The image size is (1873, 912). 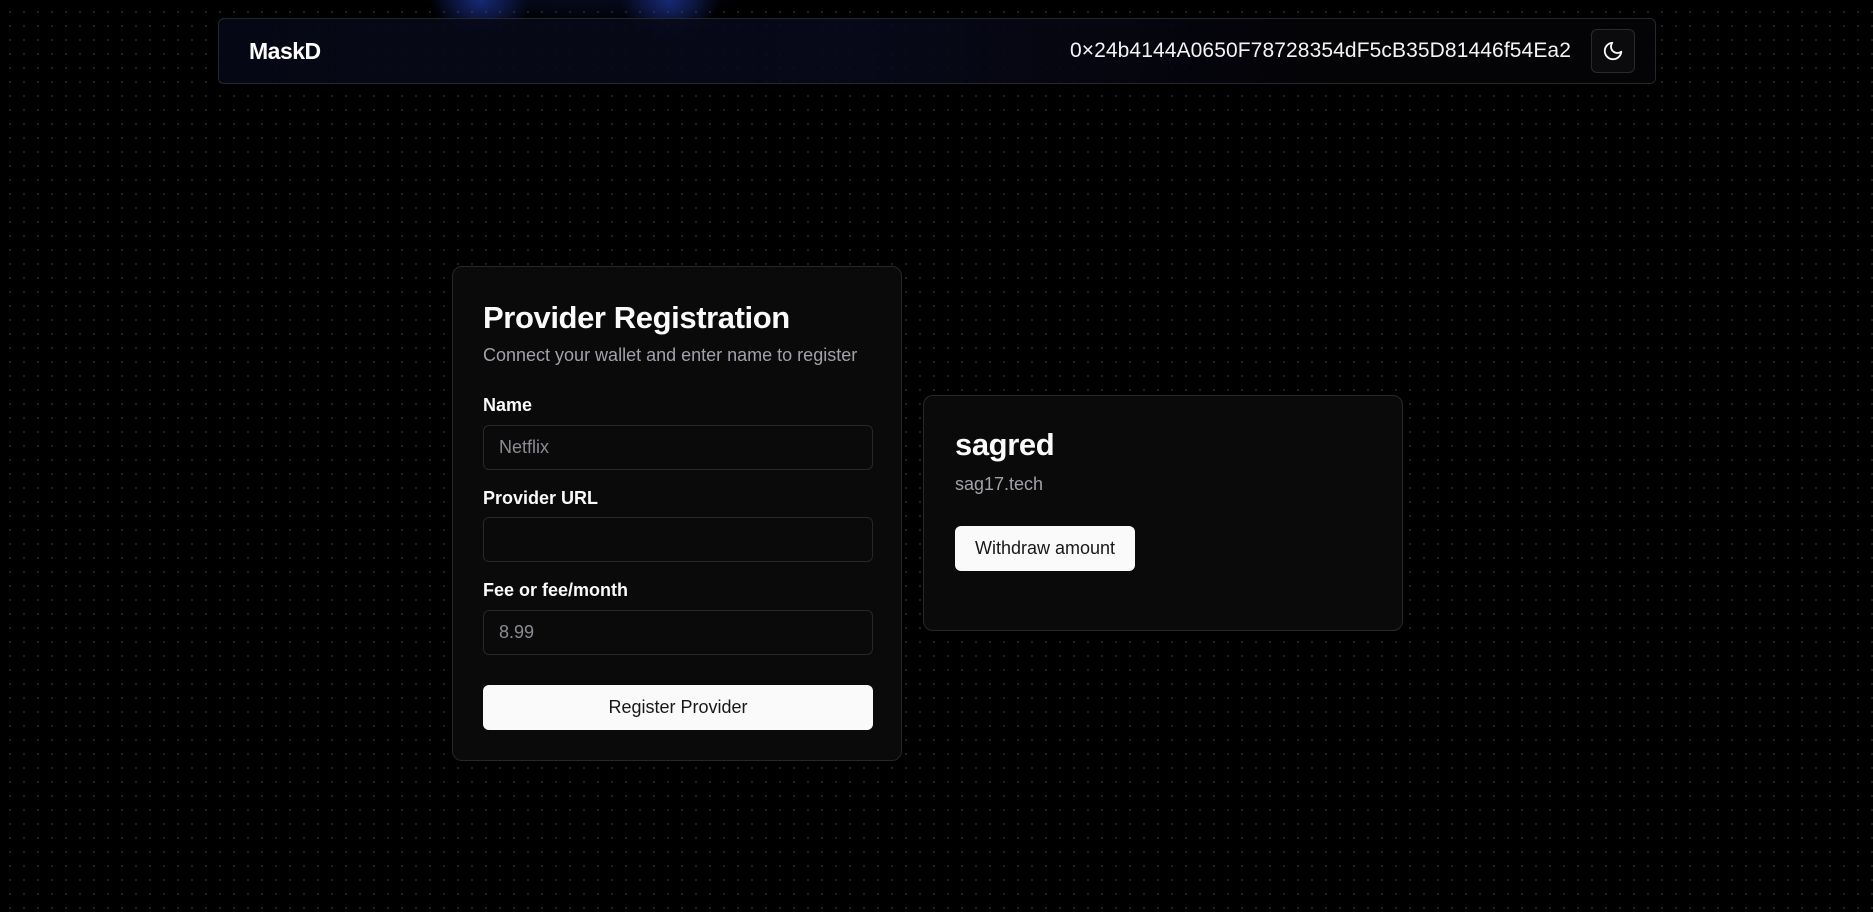 I want to click on withdraw-amount-button: Withdraw amount, so click(x=1045, y=548).